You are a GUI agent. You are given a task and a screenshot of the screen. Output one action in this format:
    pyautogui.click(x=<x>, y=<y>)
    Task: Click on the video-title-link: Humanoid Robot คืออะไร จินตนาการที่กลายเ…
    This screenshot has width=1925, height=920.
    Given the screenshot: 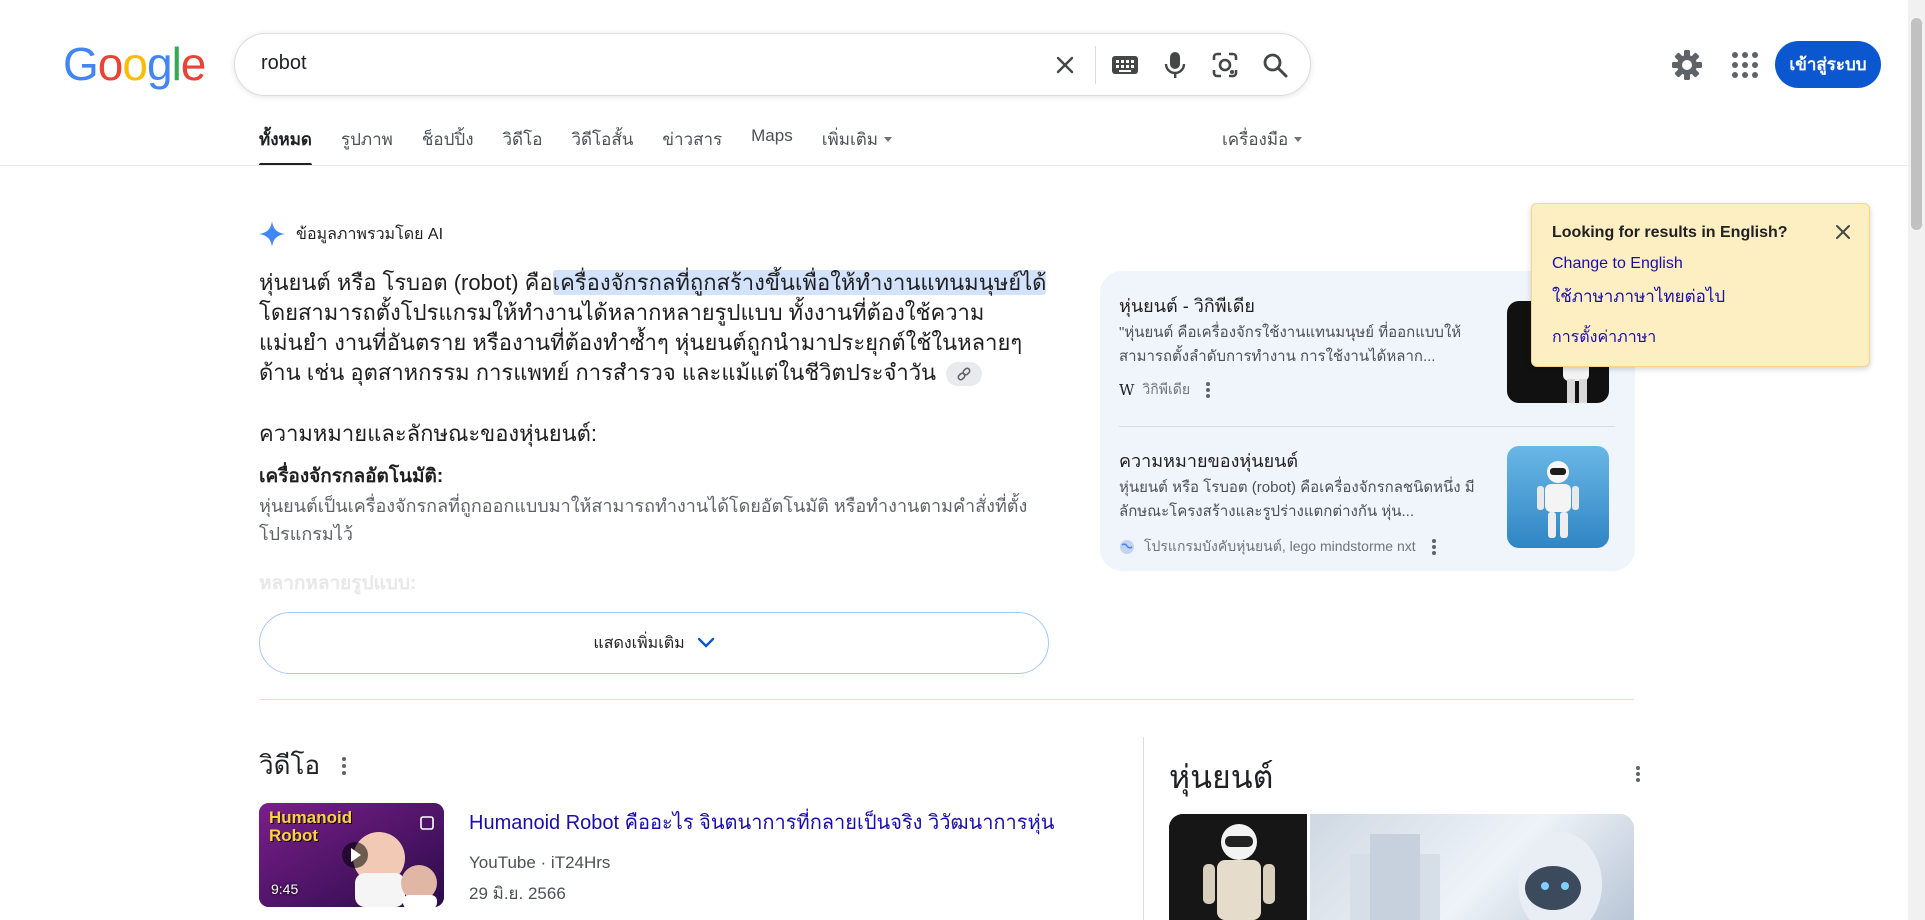 What is the action you would take?
    pyautogui.click(x=764, y=822)
    